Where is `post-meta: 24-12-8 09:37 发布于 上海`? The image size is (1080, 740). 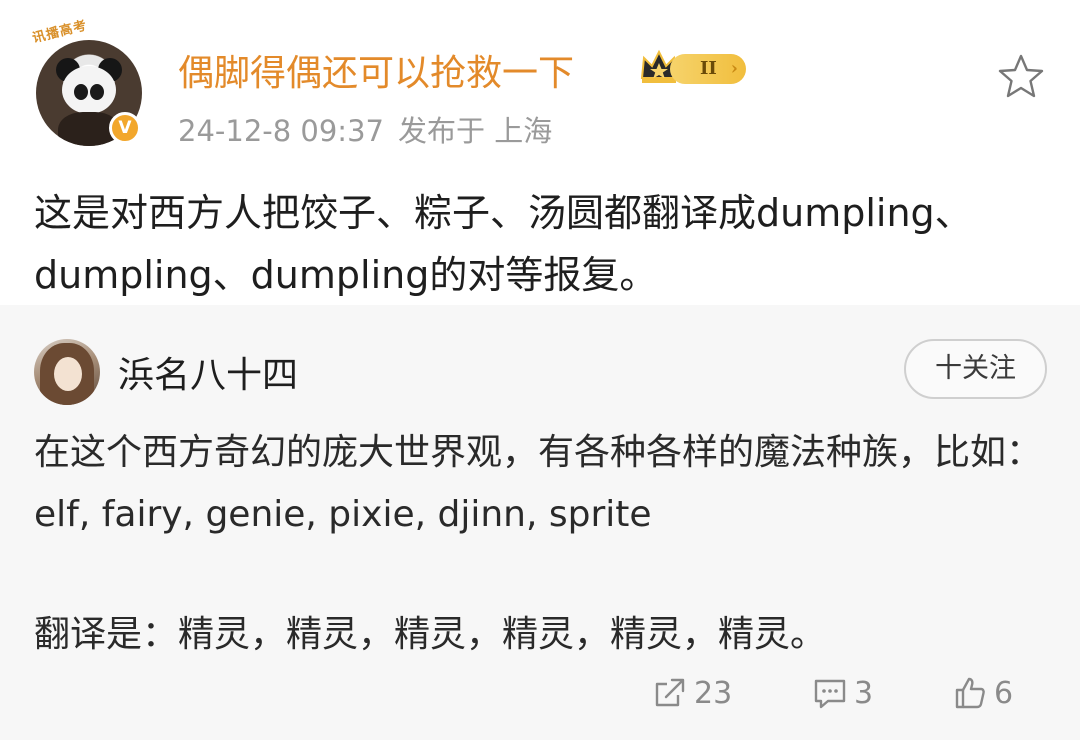 post-meta: 24-12-8 09:37 发布于 上海 is located at coordinates (365, 129).